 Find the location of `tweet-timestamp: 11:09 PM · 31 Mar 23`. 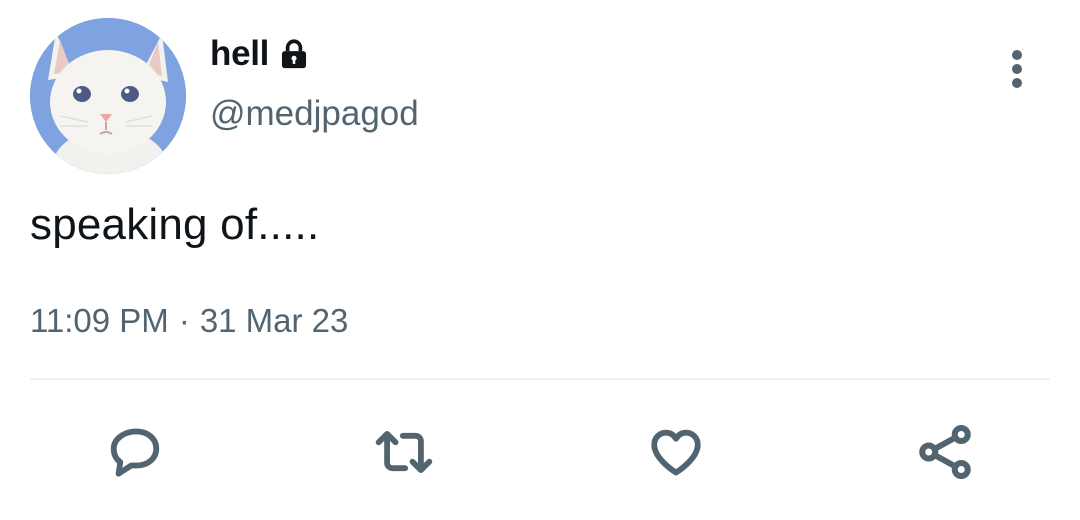

tweet-timestamp: 11:09 PM · 31 Mar 23 is located at coordinates (189, 321).